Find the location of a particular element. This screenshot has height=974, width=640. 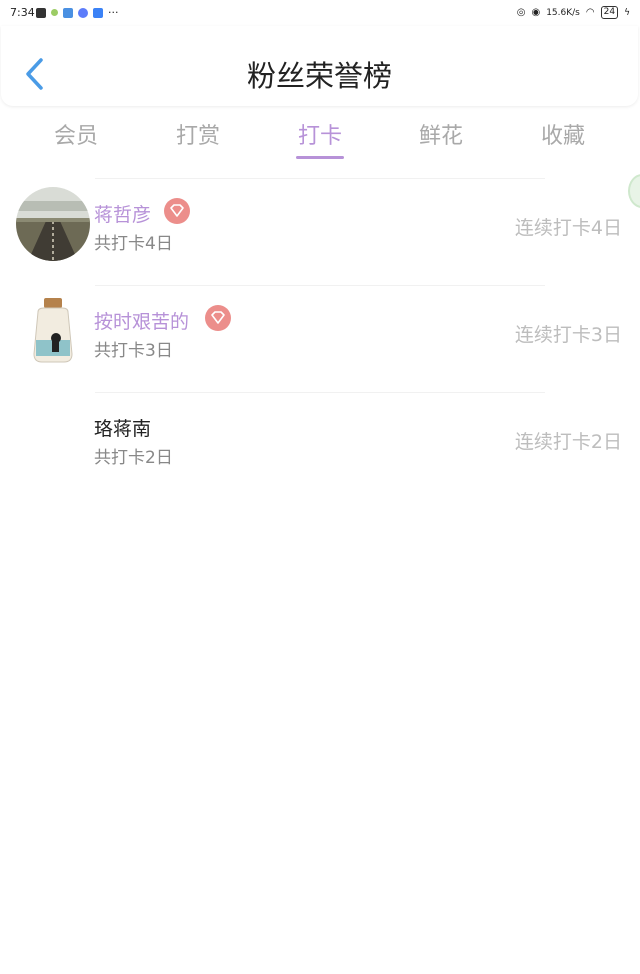

tab-bar: 会员 打赏 打卡 鲜花 收藏 is located at coordinates (320, 136).